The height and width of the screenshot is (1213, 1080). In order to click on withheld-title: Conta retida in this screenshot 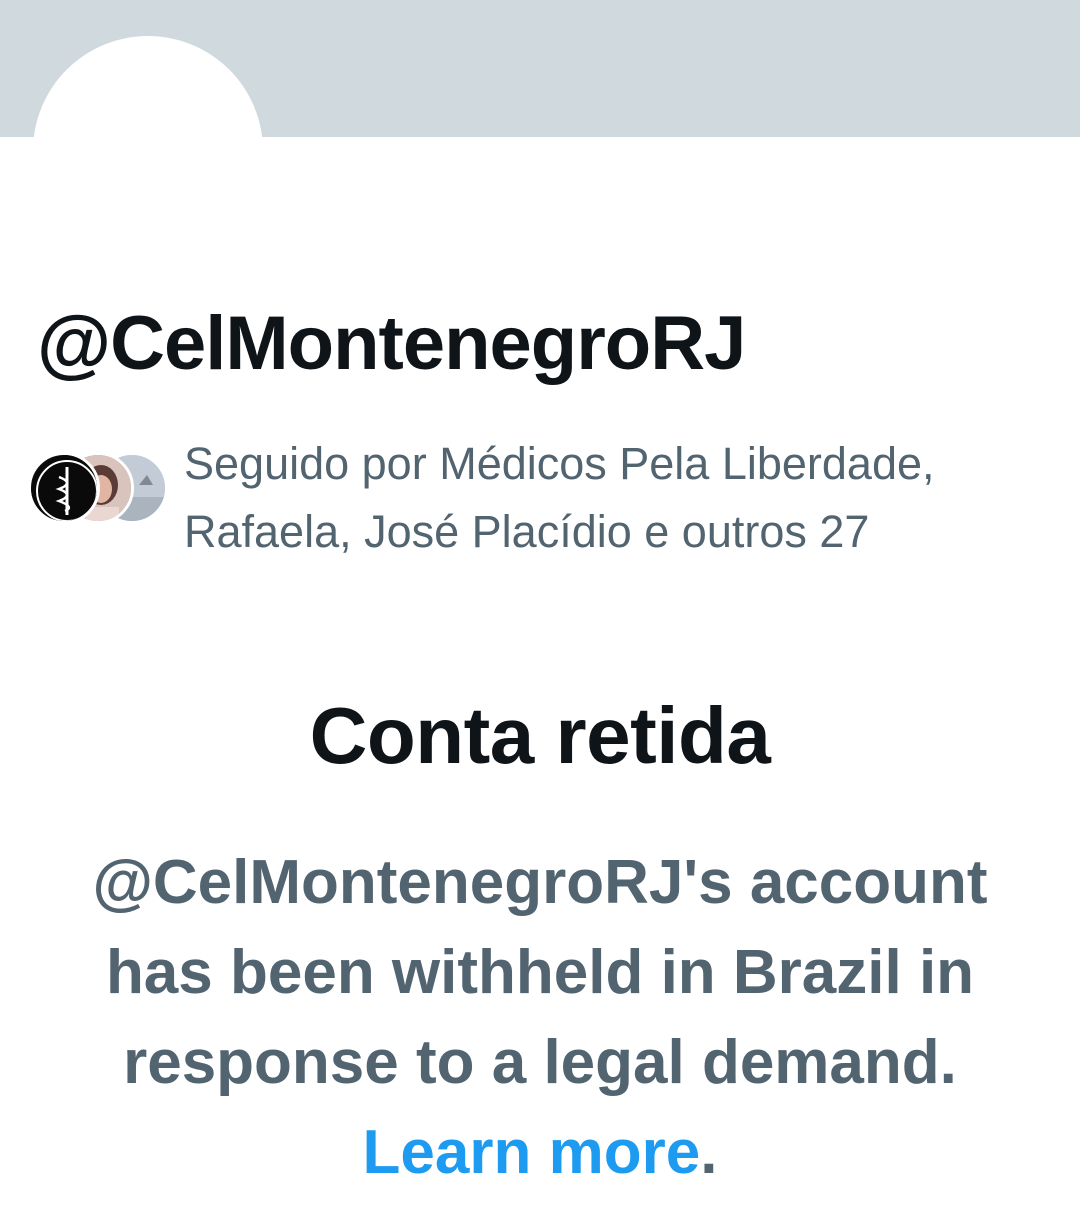, I will do `click(540, 735)`.